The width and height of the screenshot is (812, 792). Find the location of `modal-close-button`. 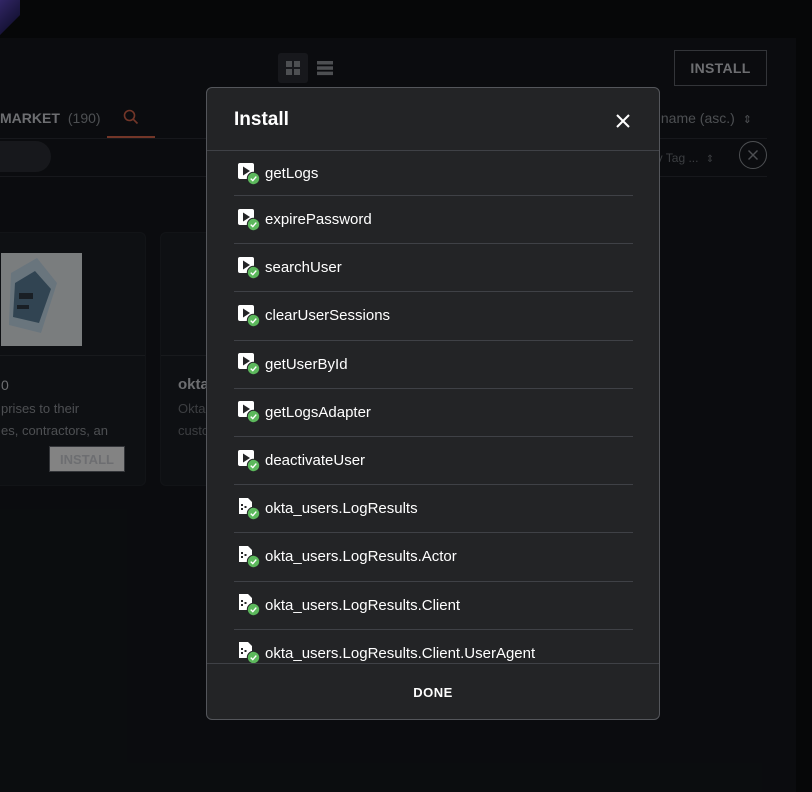

modal-close-button is located at coordinates (623, 121).